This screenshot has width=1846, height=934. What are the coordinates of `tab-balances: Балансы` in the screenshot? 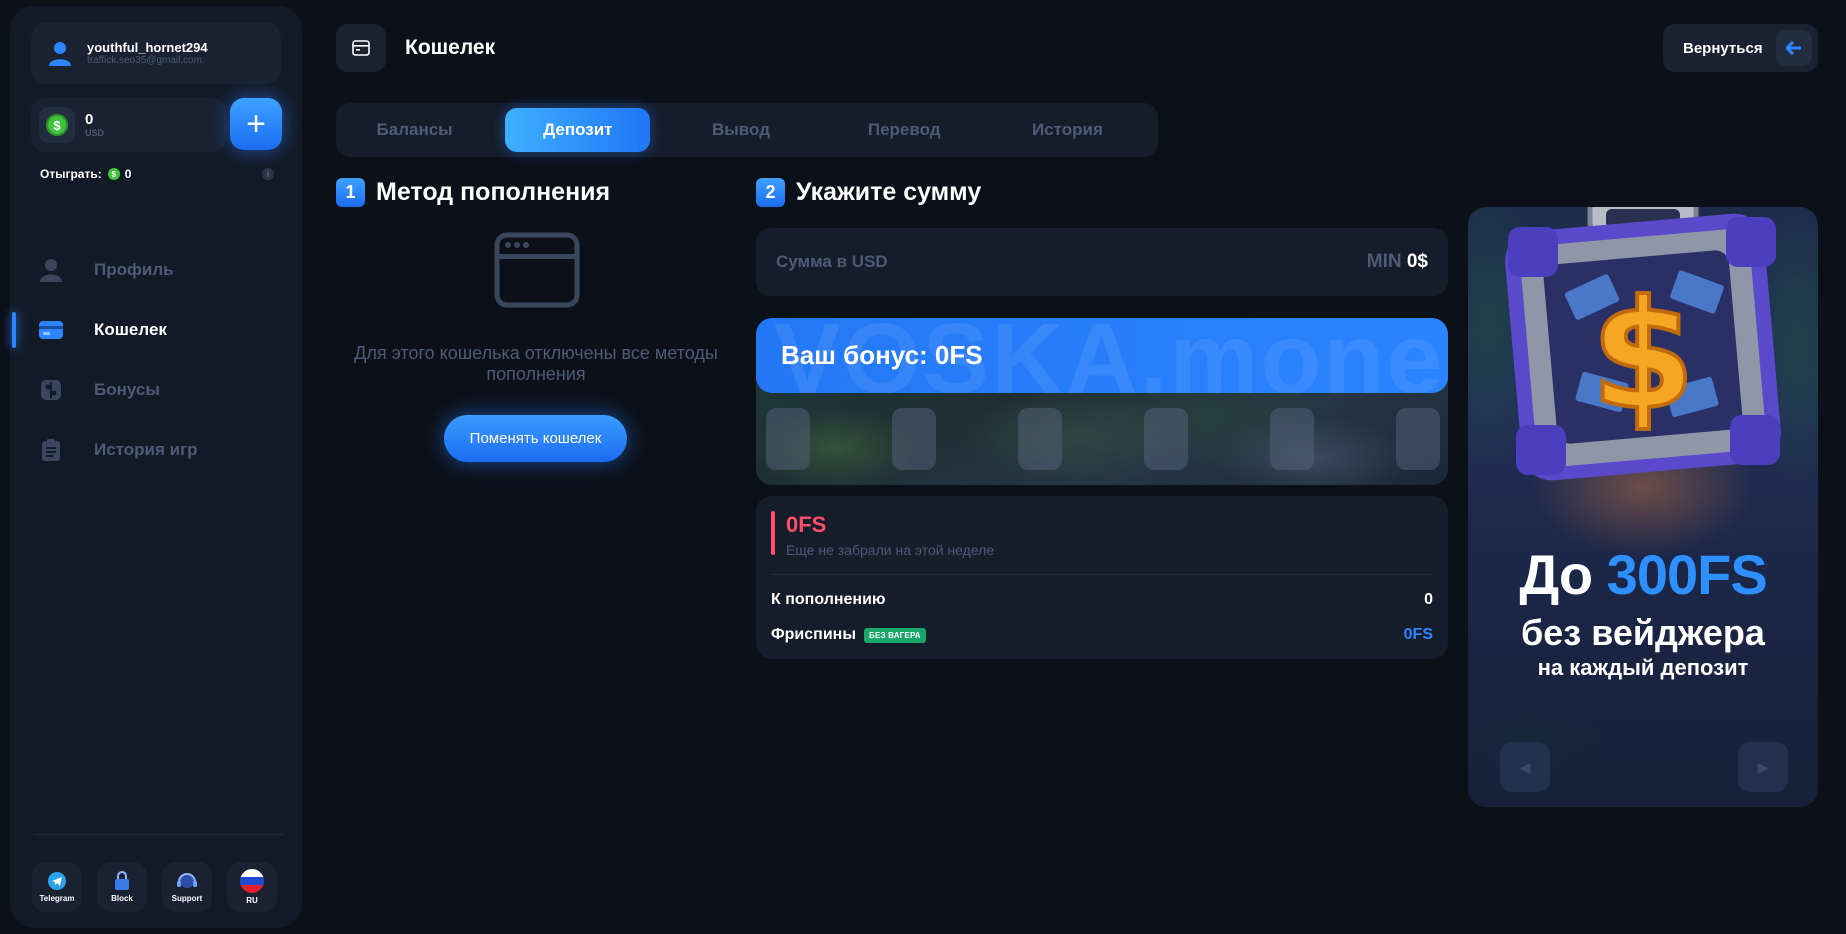 It's located at (414, 130).